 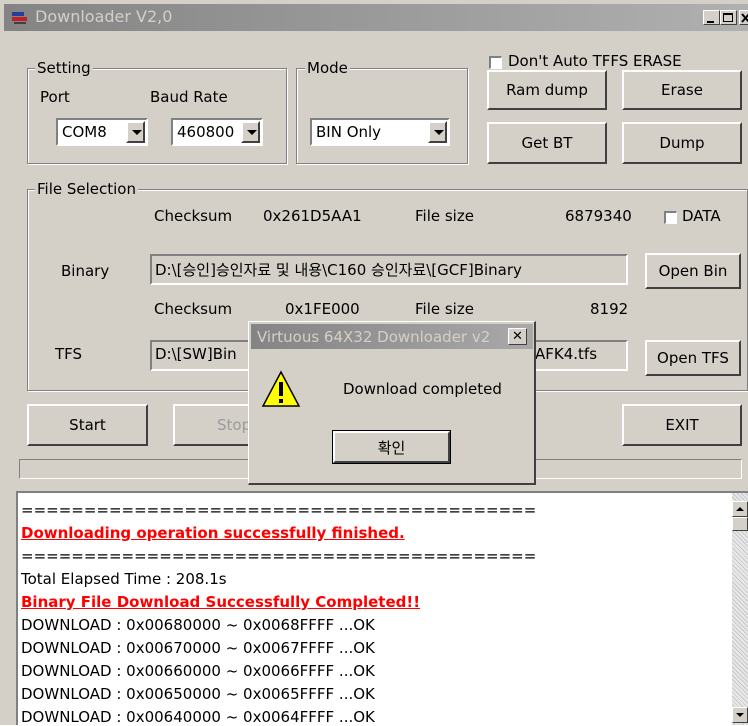 I want to click on baud-rate-label: Baud Rate, so click(x=189, y=97).